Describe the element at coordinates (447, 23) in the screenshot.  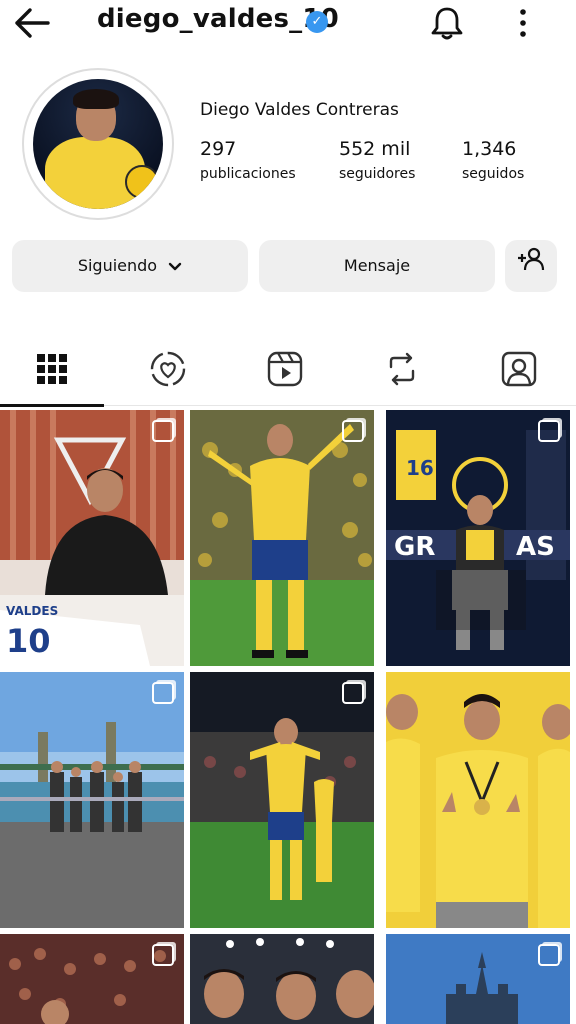
I see `bell-icon` at that location.